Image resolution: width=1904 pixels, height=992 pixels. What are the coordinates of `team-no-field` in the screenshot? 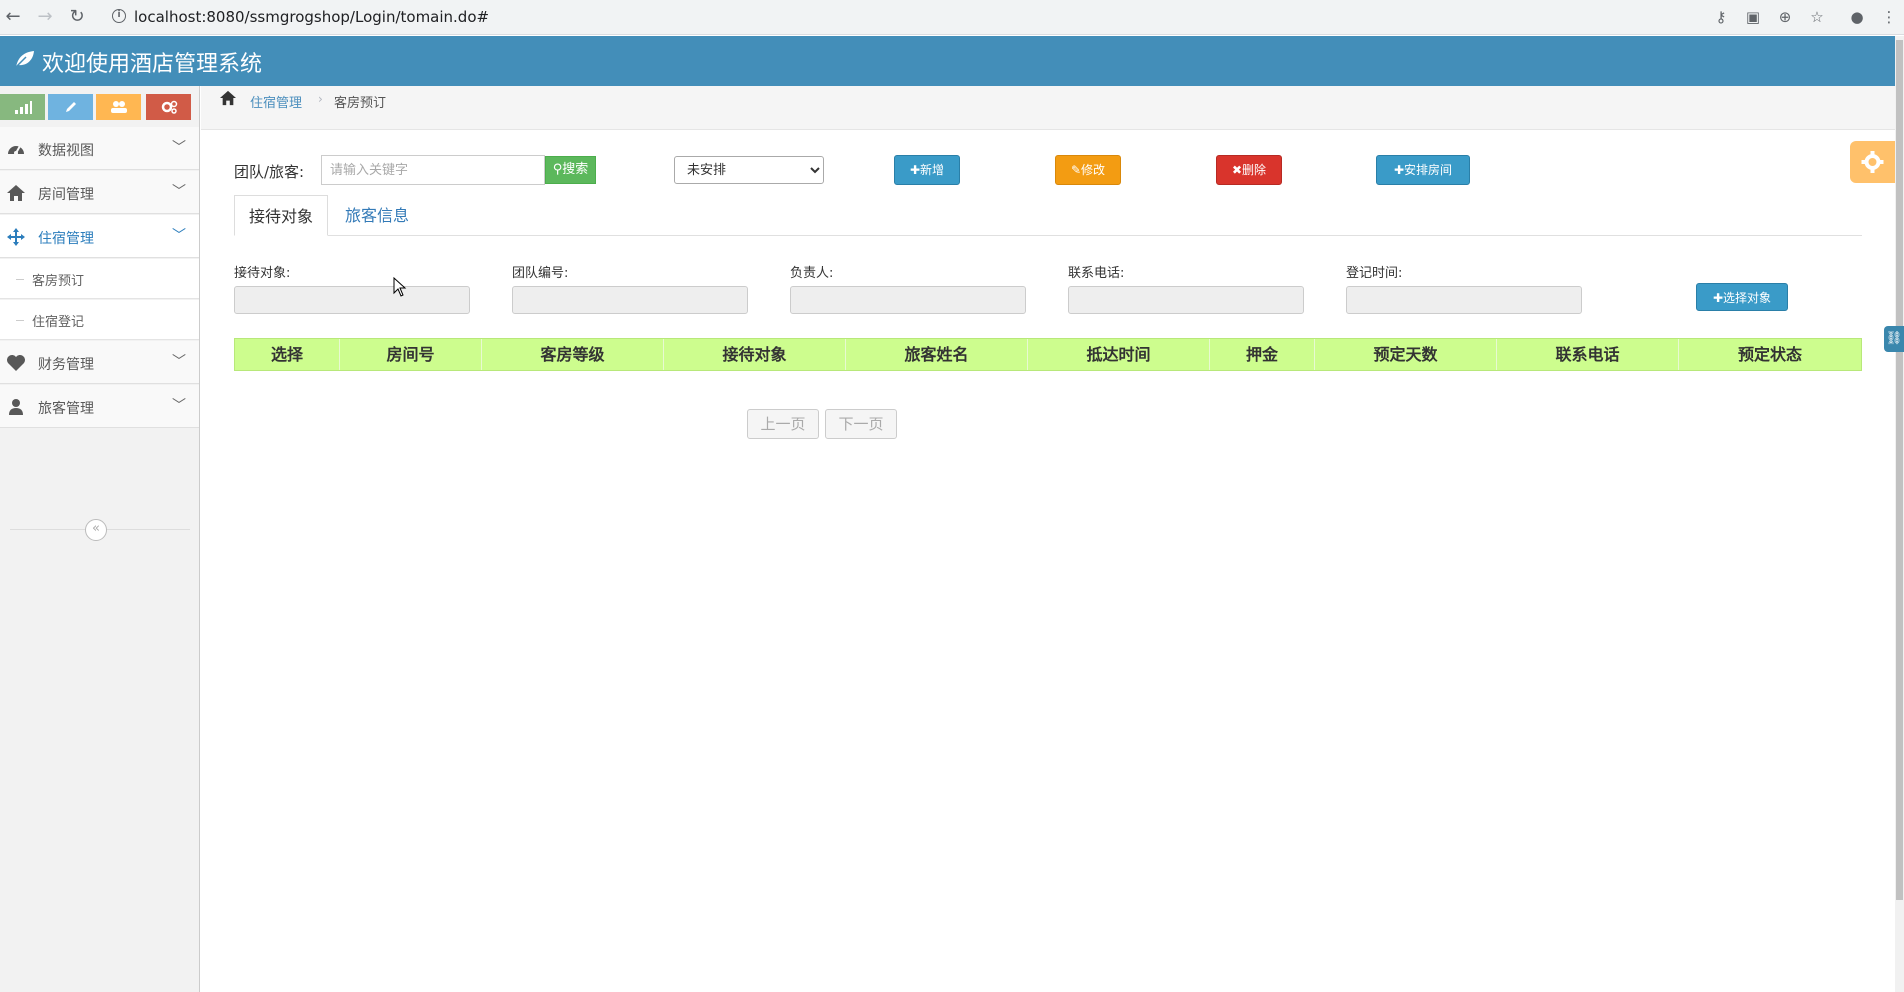 It's located at (630, 300).